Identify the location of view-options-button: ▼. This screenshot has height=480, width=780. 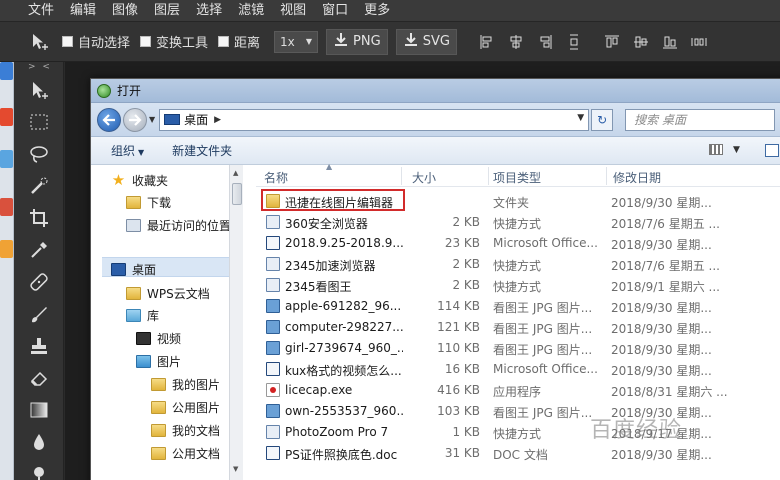
(724, 149).